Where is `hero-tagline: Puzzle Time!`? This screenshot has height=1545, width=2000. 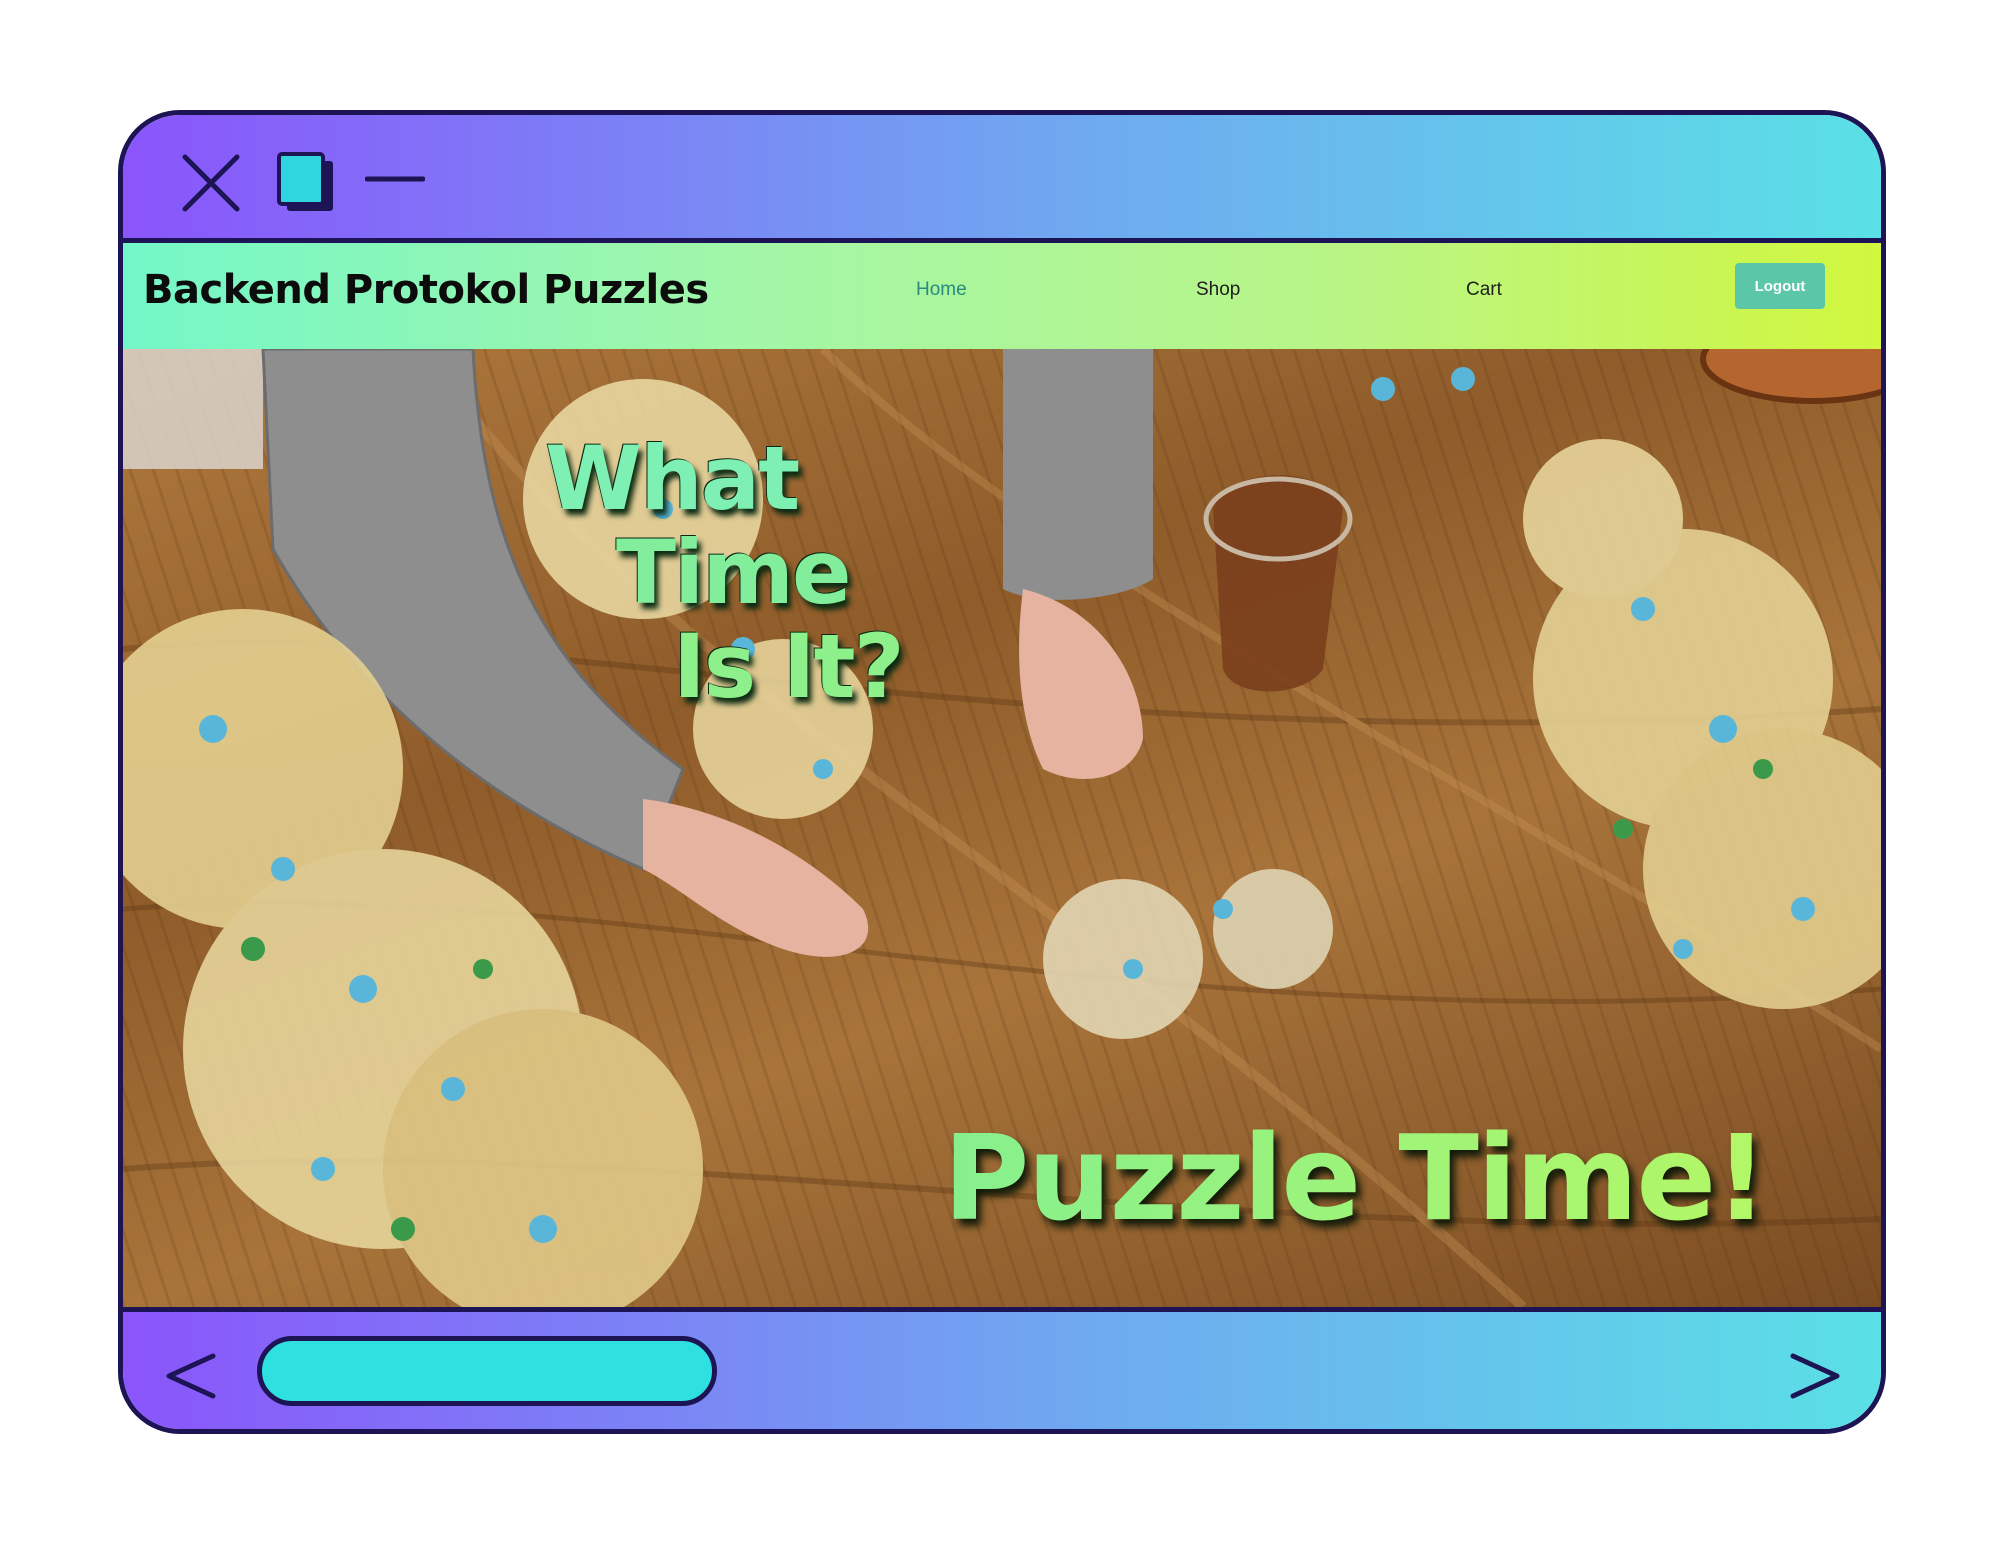 hero-tagline: Puzzle Time! is located at coordinates (1355, 1178).